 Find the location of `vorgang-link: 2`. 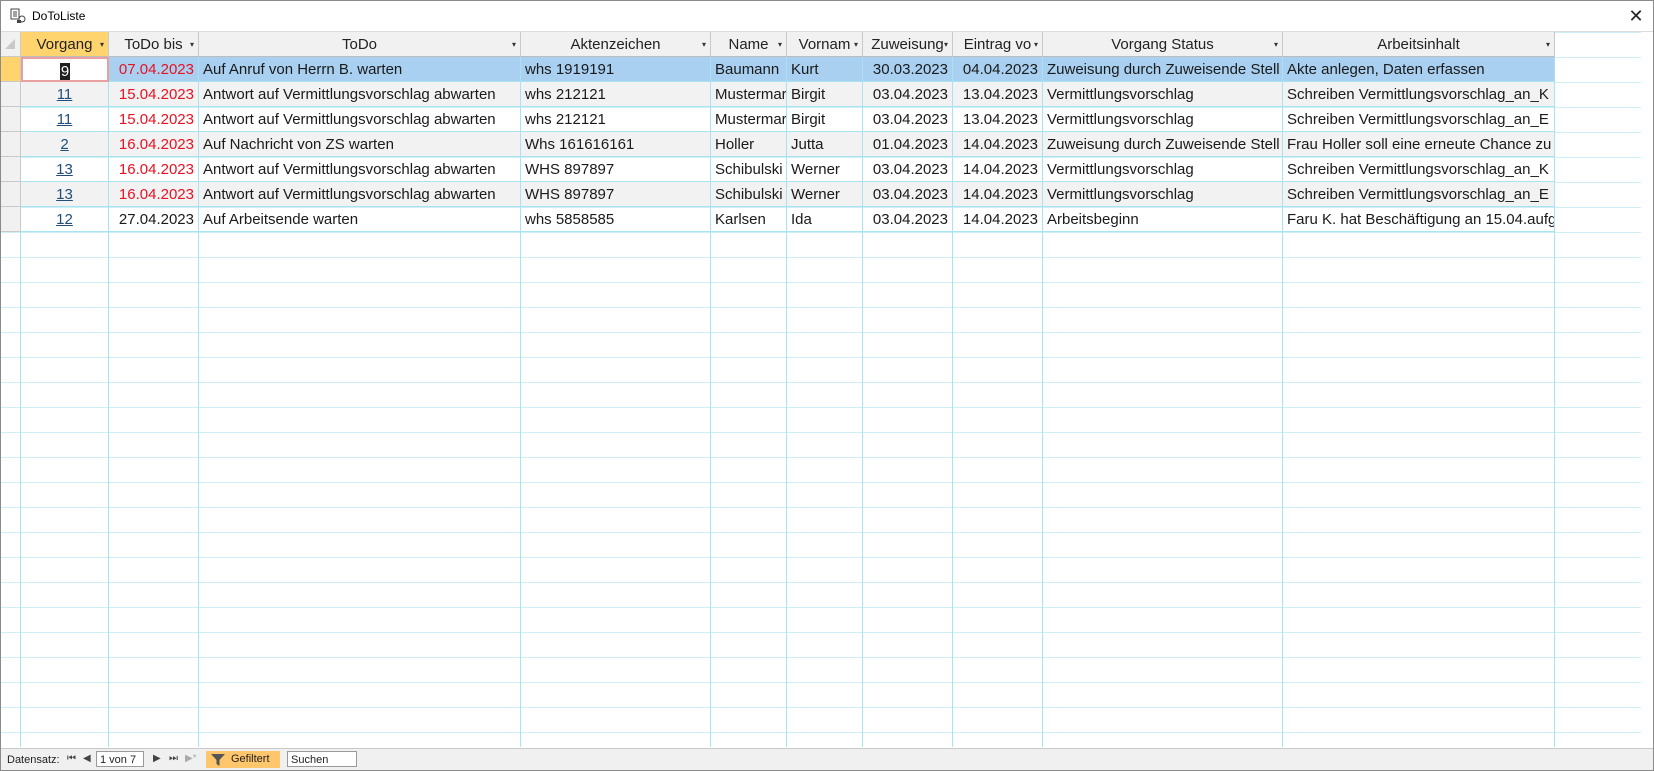

vorgang-link: 2 is located at coordinates (64, 144).